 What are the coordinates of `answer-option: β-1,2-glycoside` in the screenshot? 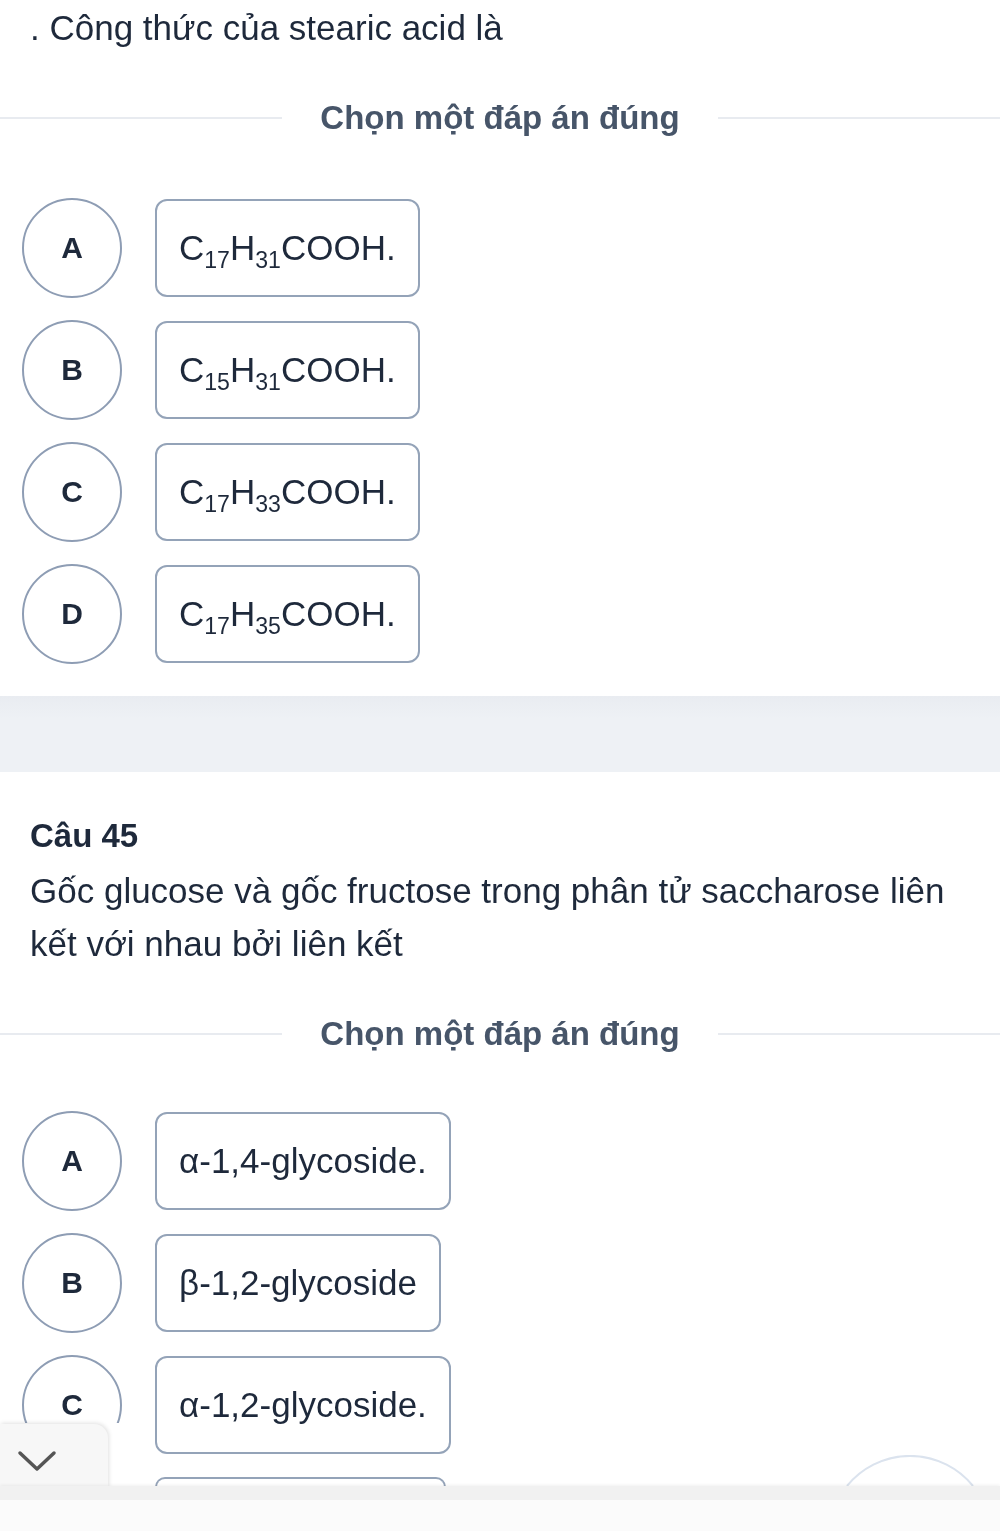 It's located at (298, 1283).